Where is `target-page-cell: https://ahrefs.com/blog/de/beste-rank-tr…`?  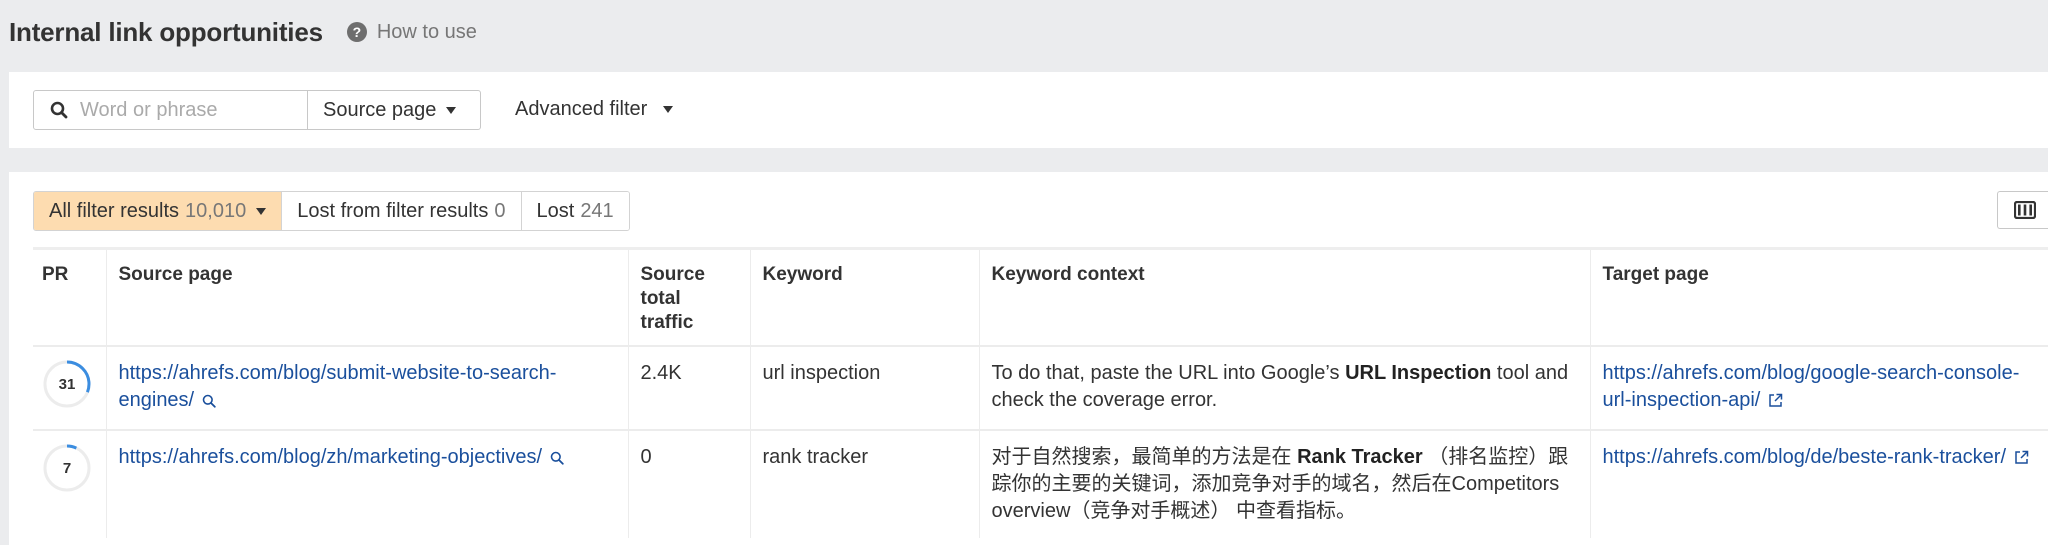 target-page-cell: https://ahrefs.com/blog/de/beste-rank-tr… is located at coordinates (1818, 484).